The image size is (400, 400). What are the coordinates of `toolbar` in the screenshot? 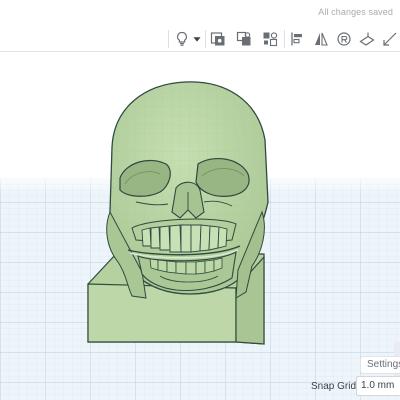 It's located at (200, 39).